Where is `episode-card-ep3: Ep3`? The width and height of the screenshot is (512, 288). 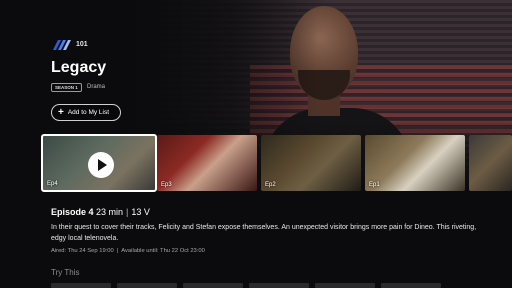 episode-card-ep3: Ep3 is located at coordinates (207, 163).